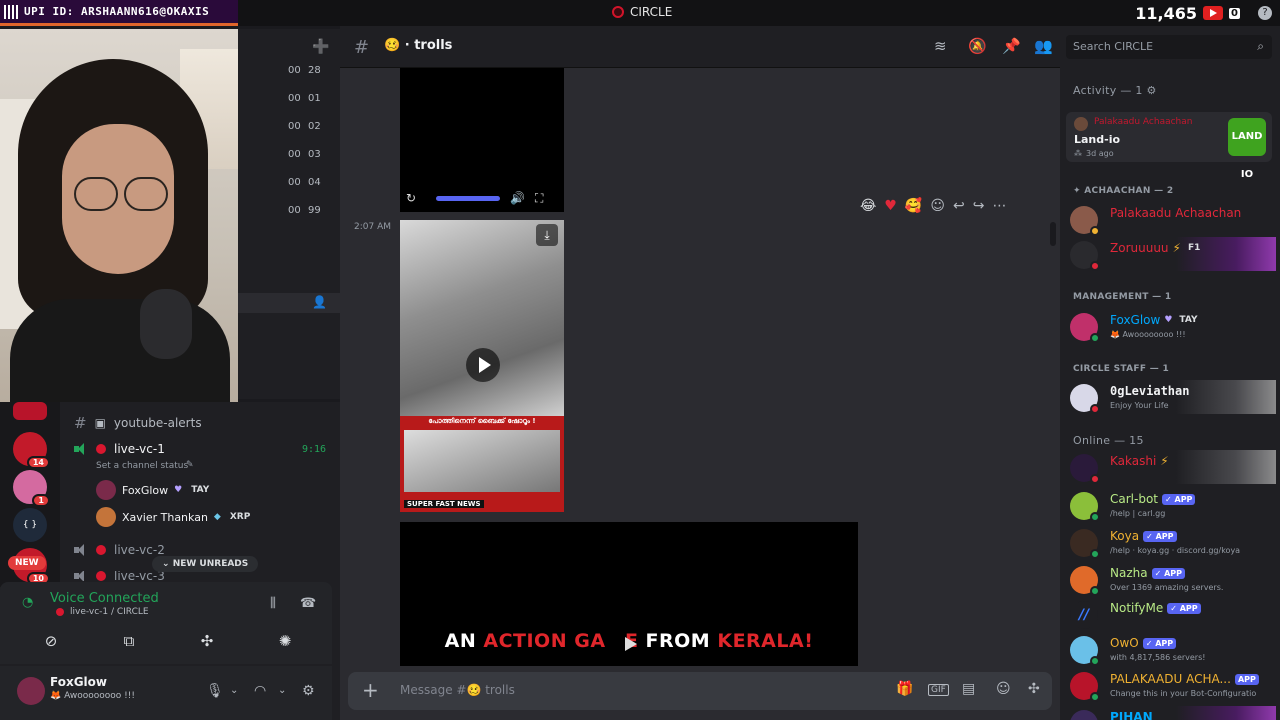  I want to click on member-name-text: Kakashi, so click(1133, 461).